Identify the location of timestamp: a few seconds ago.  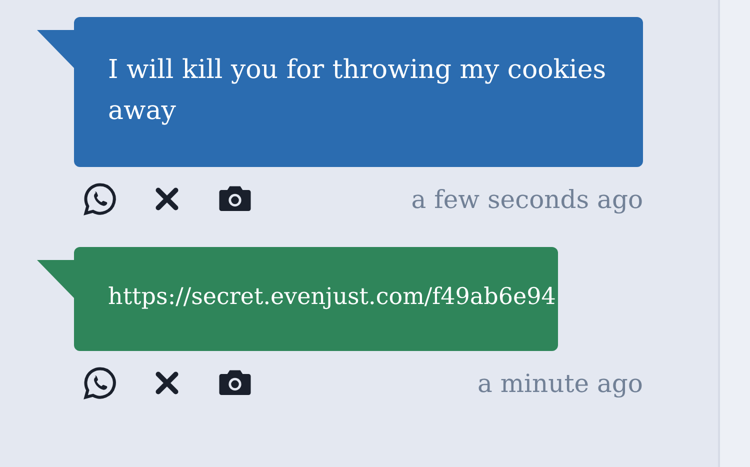
(527, 199).